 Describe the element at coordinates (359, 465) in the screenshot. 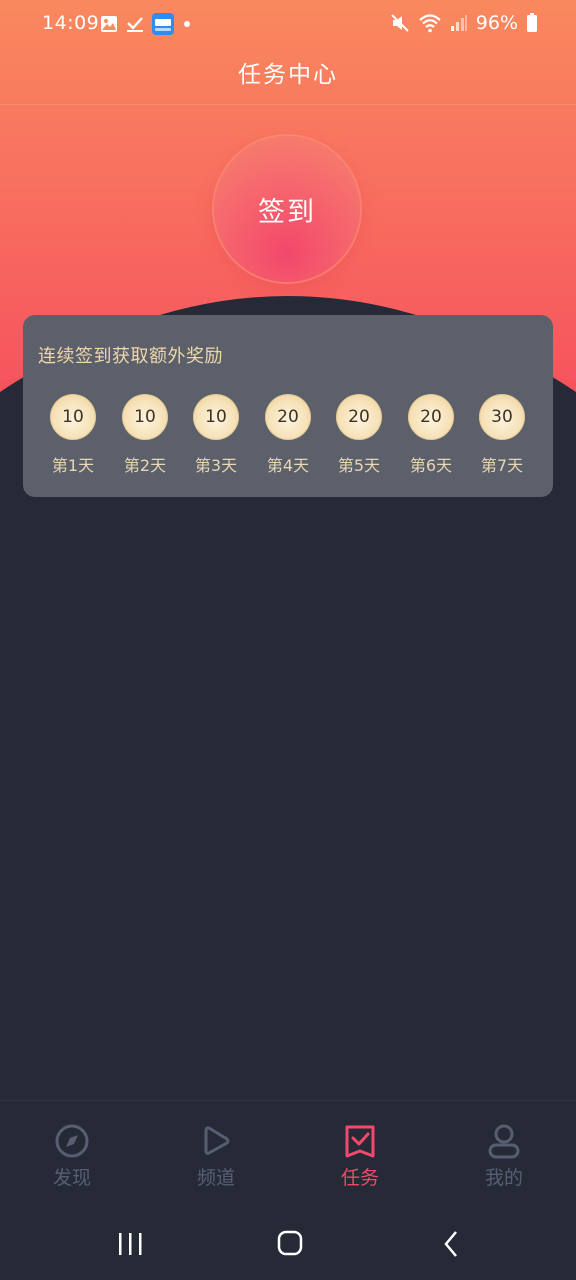

I see `reward-day-label: 第5天` at that location.